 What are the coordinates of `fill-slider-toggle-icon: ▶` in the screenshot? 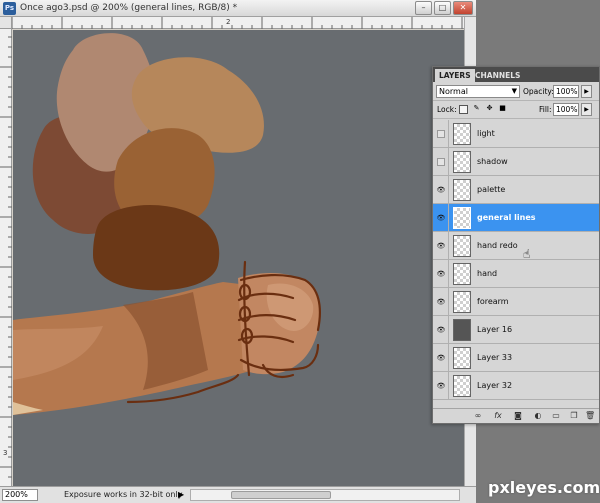 It's located at (586, 109).